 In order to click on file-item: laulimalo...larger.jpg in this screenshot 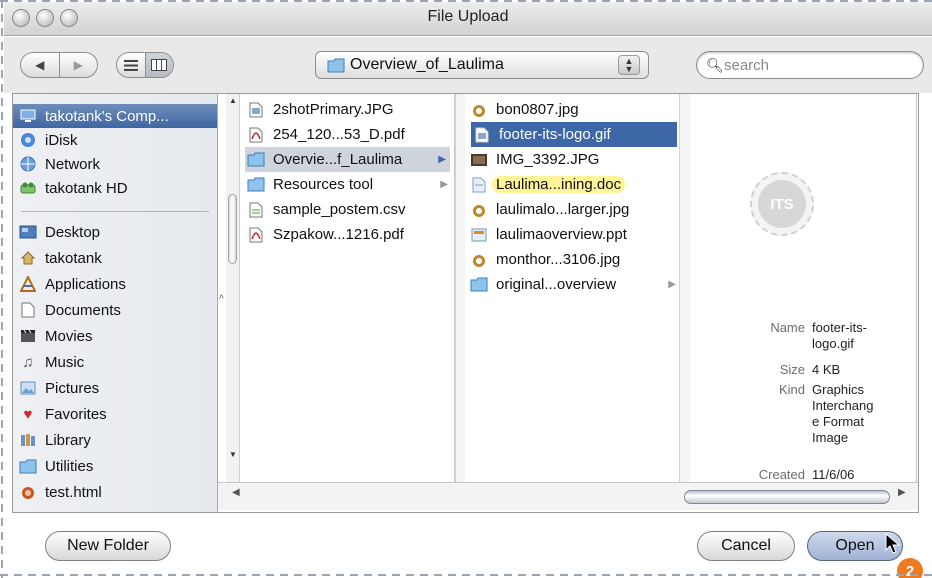, I will do `click(549, 209)`.